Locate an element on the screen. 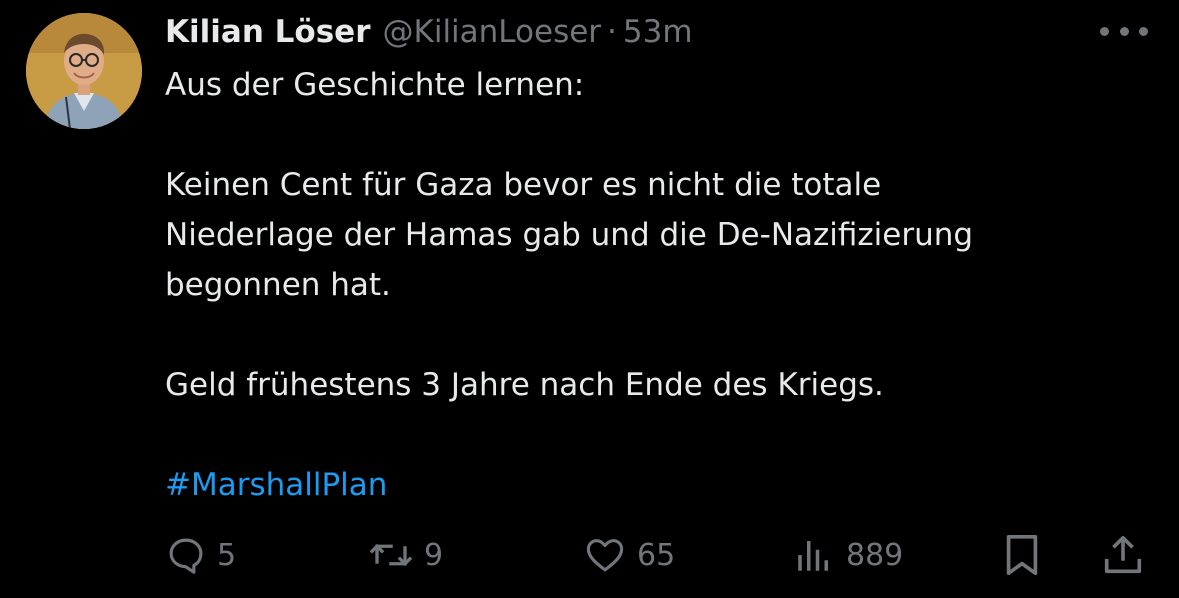 Image resolution: width=1179 pixels, height=598 pixels. views-count: 889 is located at coordinates (875, 555).